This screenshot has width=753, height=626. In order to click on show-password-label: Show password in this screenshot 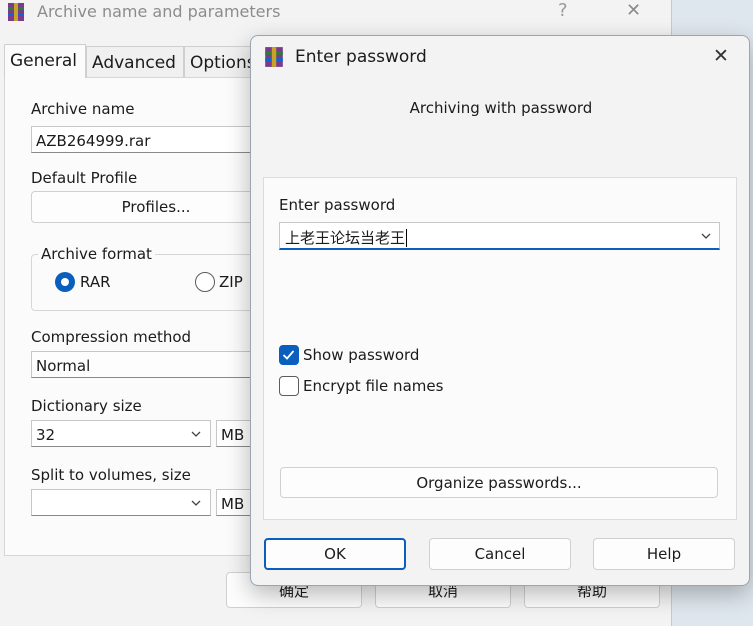, I will do `click(361, 355)`.